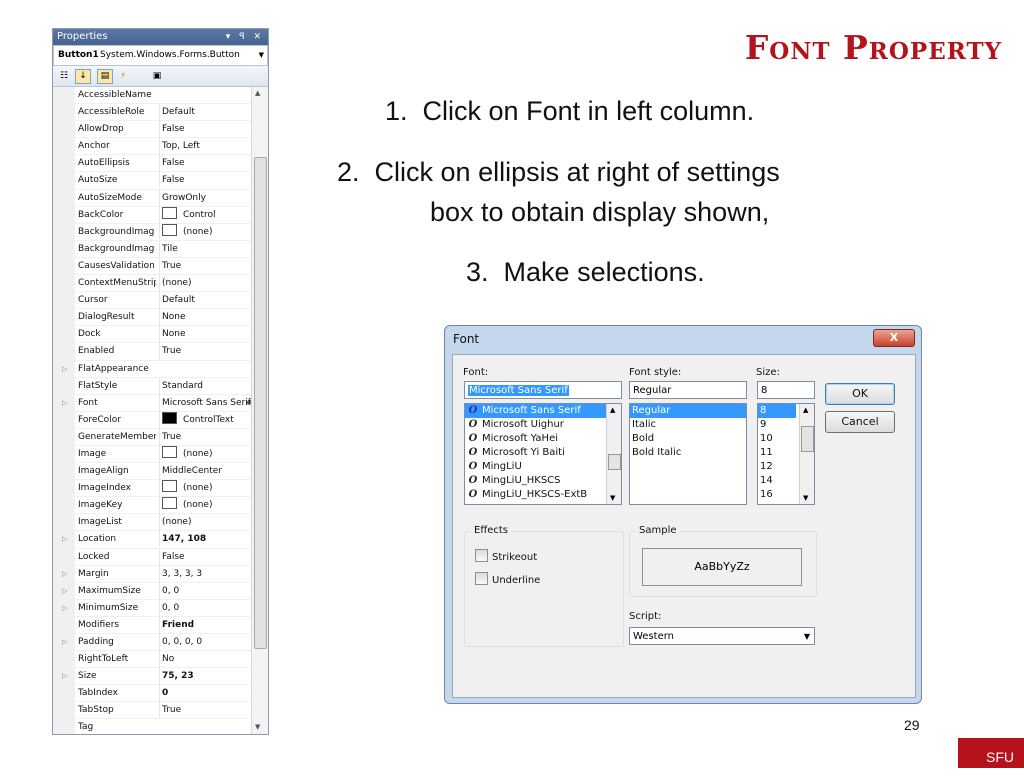  I want to click on size-item: 16, so click(777, 495).